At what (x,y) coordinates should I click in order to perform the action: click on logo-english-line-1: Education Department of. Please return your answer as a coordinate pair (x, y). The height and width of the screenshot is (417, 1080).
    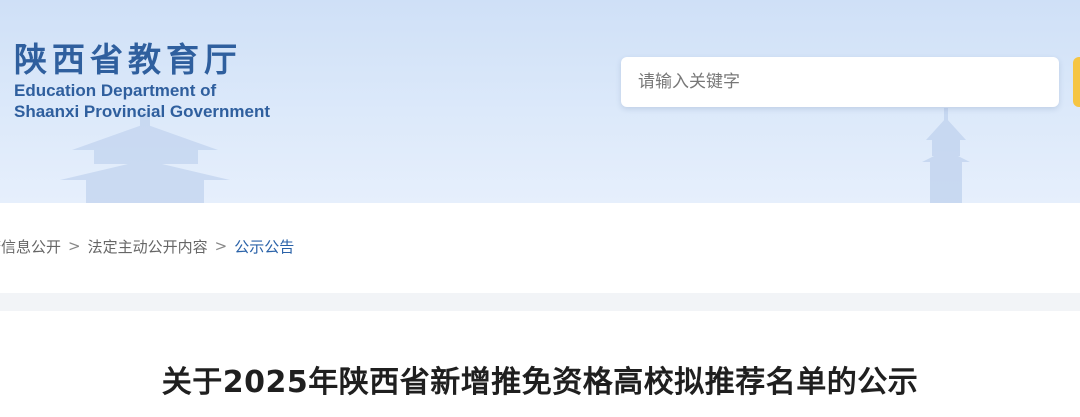
    Looking at the image, I should click on (115, 90).